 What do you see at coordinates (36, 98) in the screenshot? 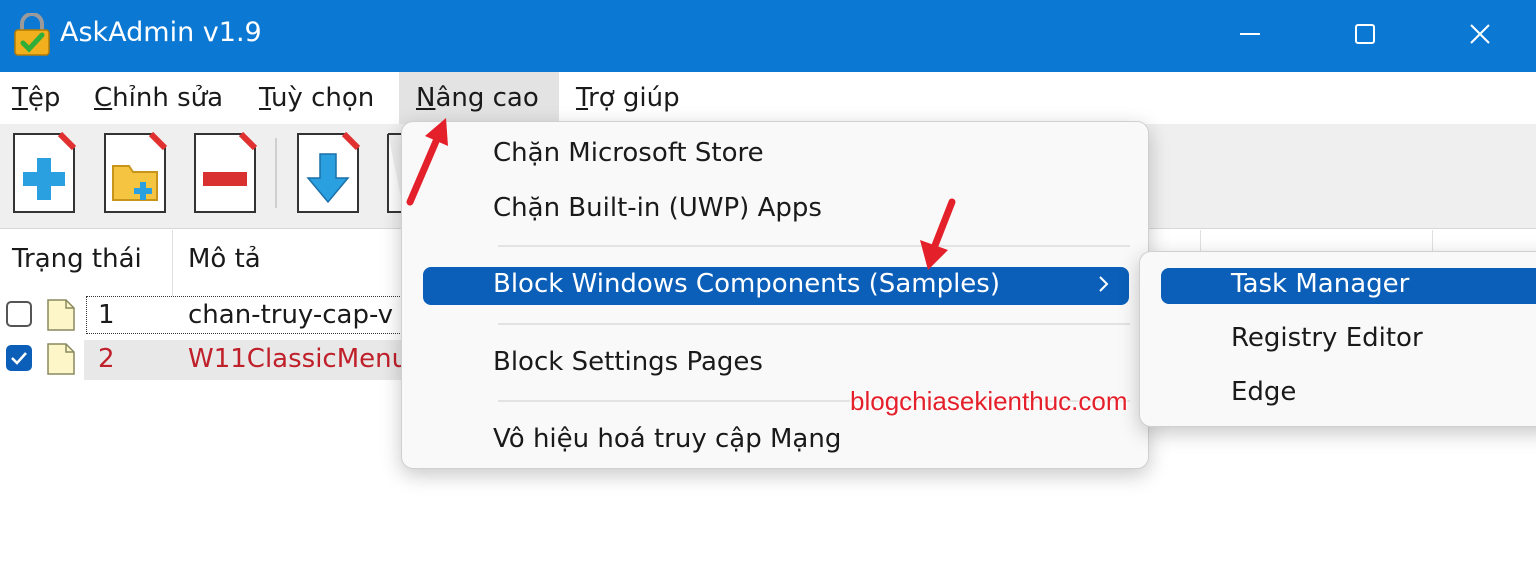
I see `menu-file: Tệp` at bounding box center [36, 98].